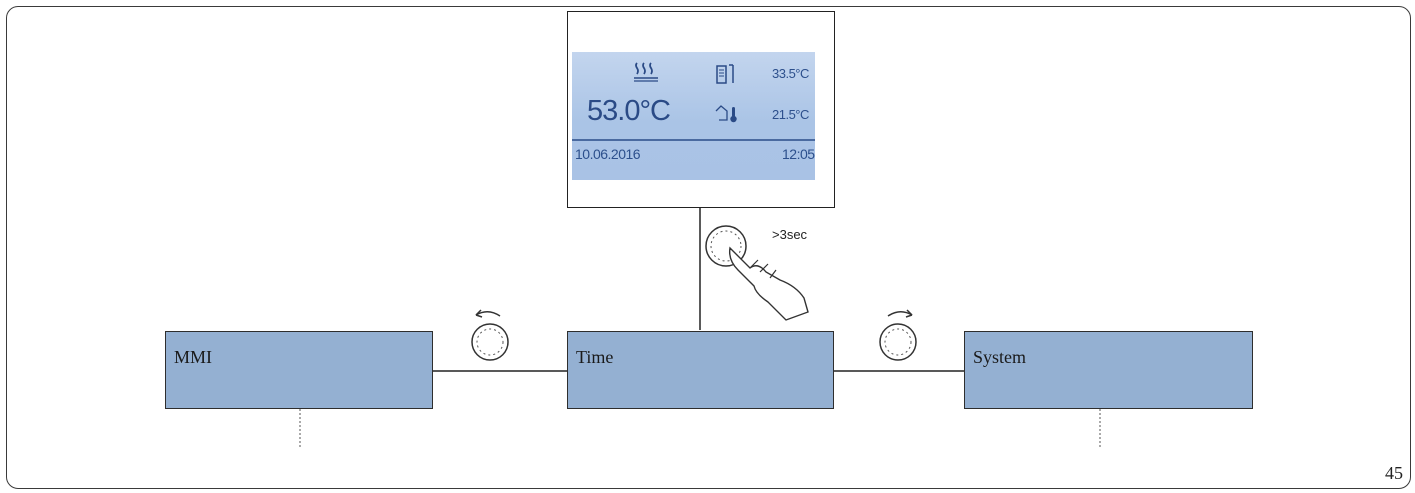  I want to click on press-duration-hint: >3sec, so click(790, 234).